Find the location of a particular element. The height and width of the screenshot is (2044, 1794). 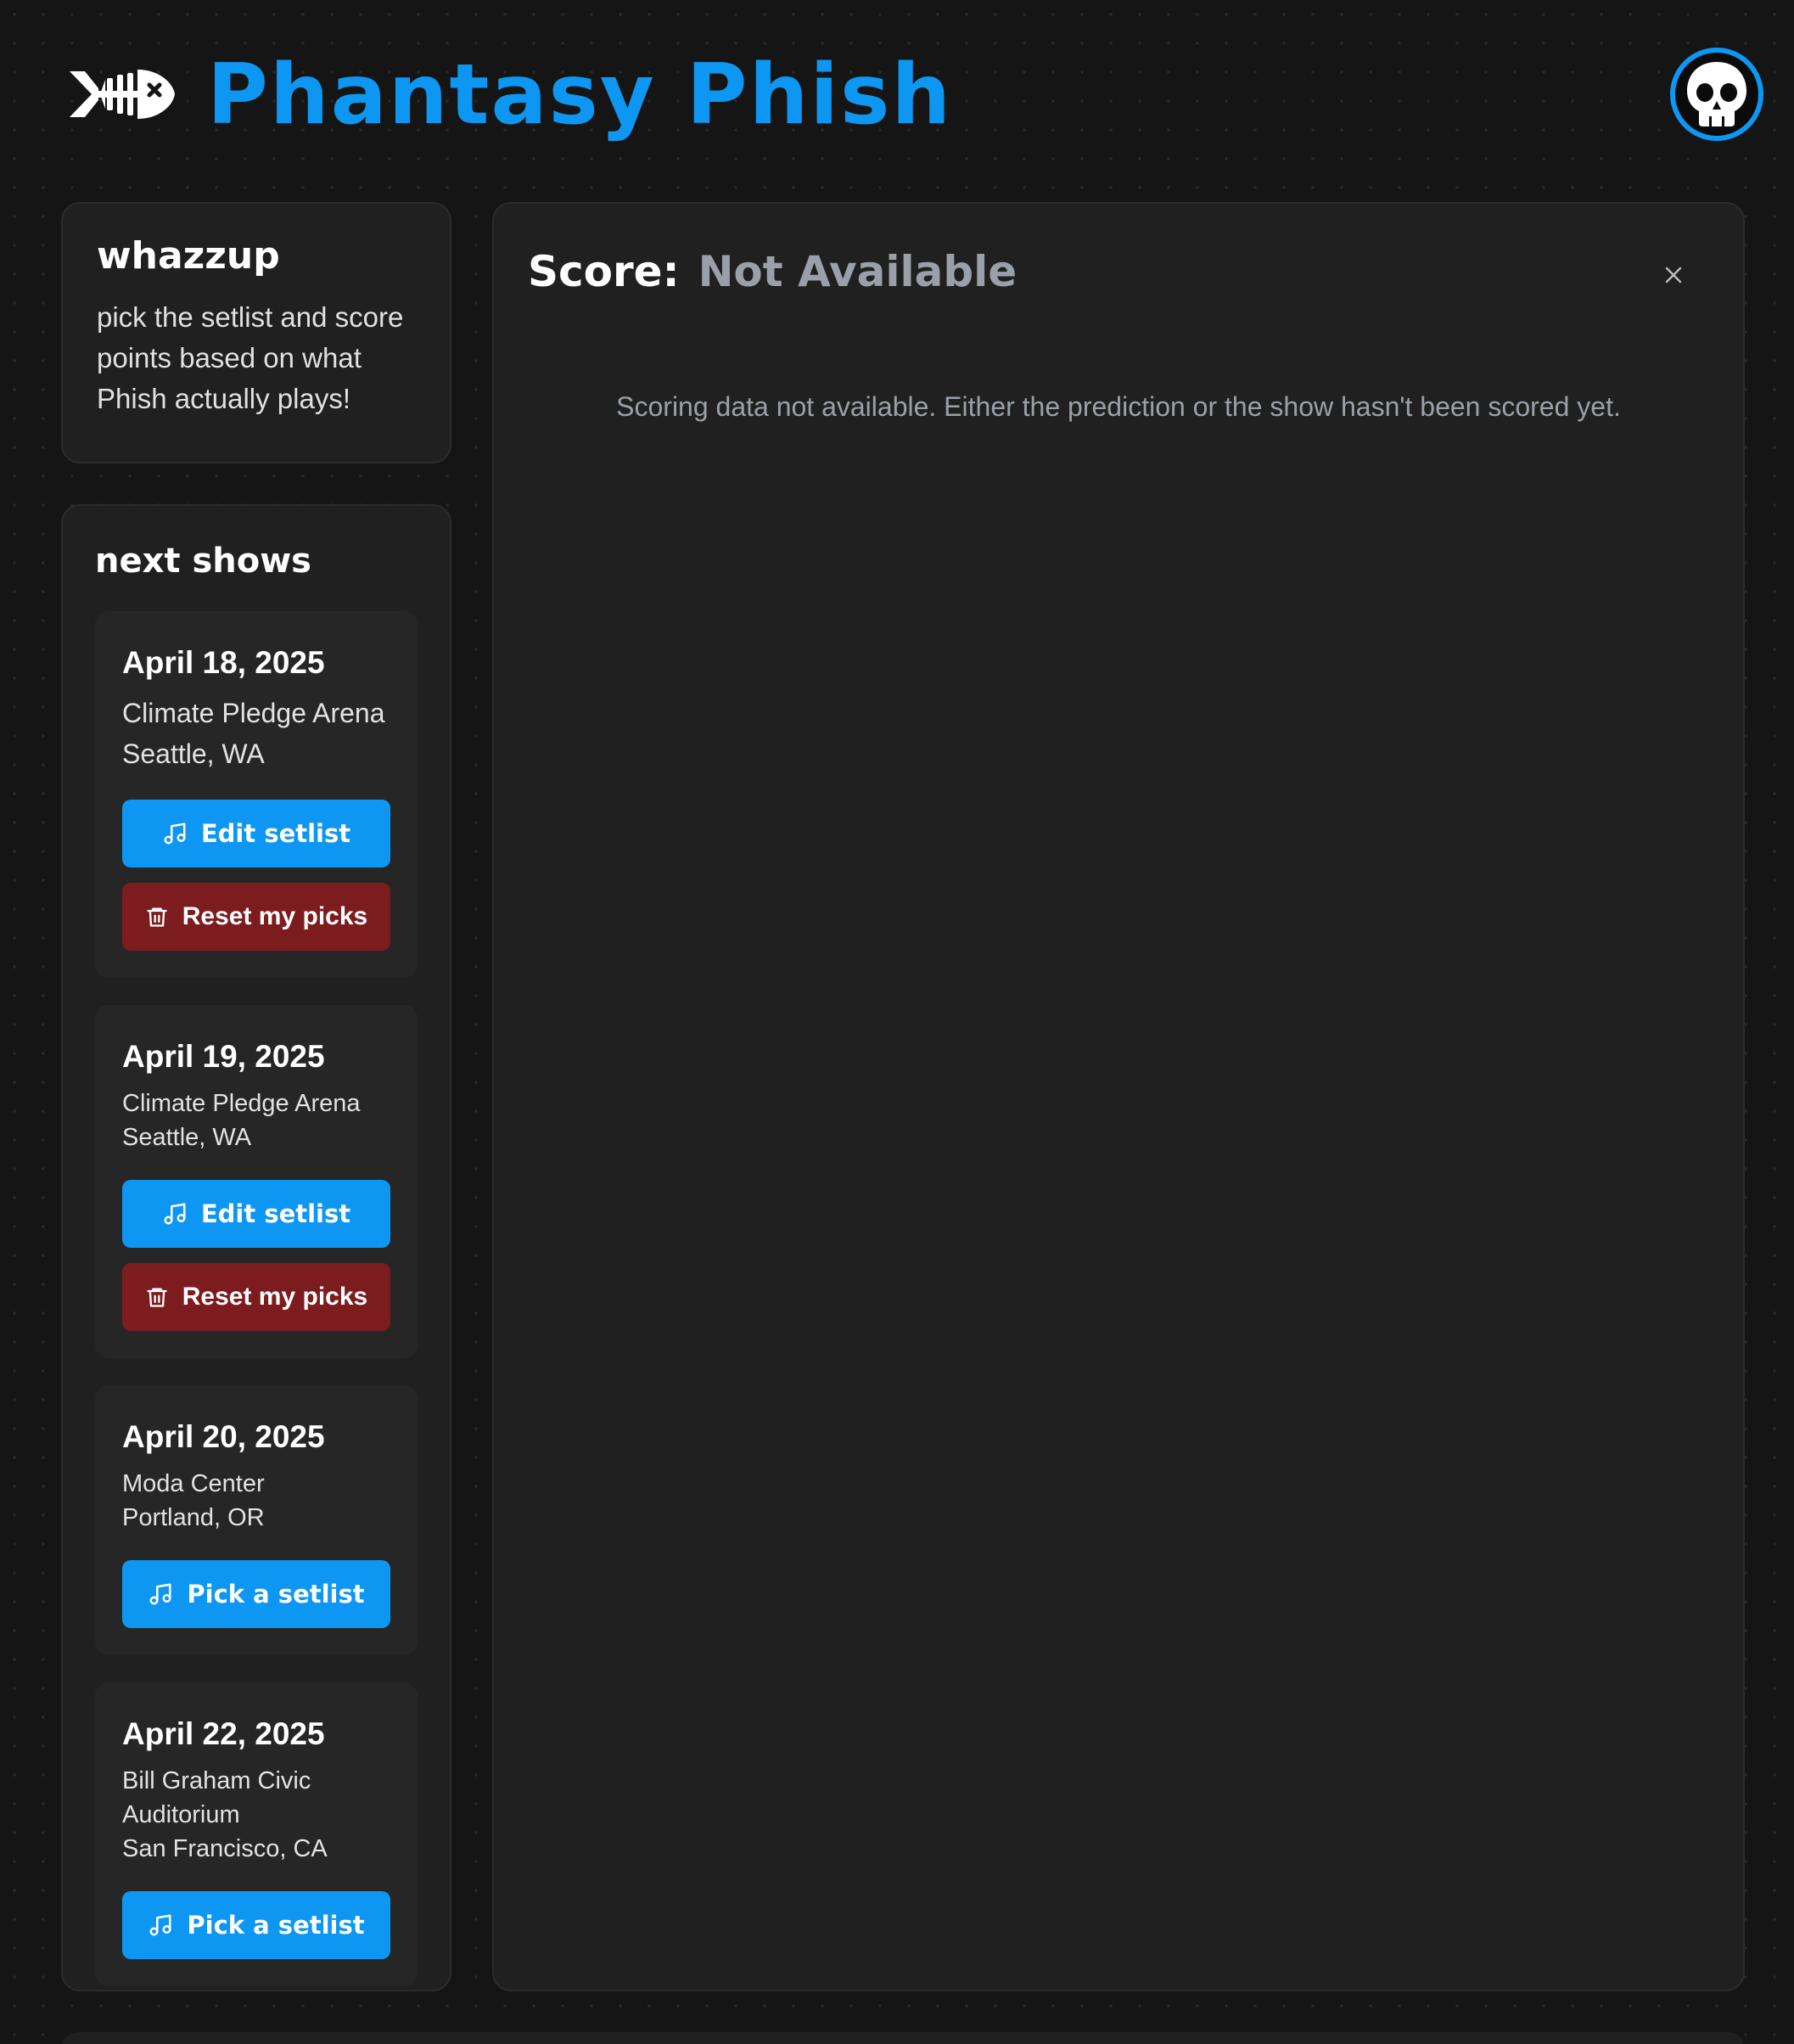

score-value: Not Available is located at coordinates (858, 271).